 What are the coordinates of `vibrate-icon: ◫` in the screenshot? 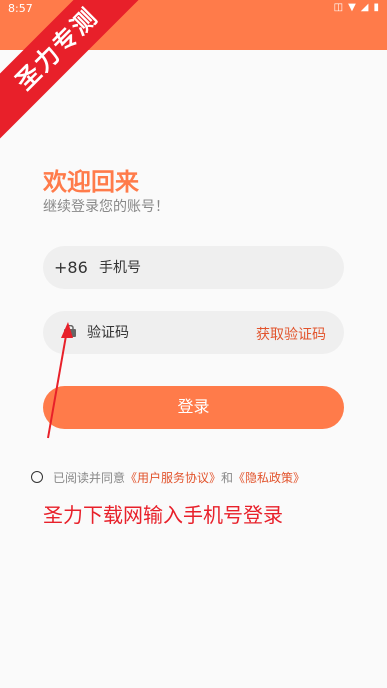 It's located at (338, 7).